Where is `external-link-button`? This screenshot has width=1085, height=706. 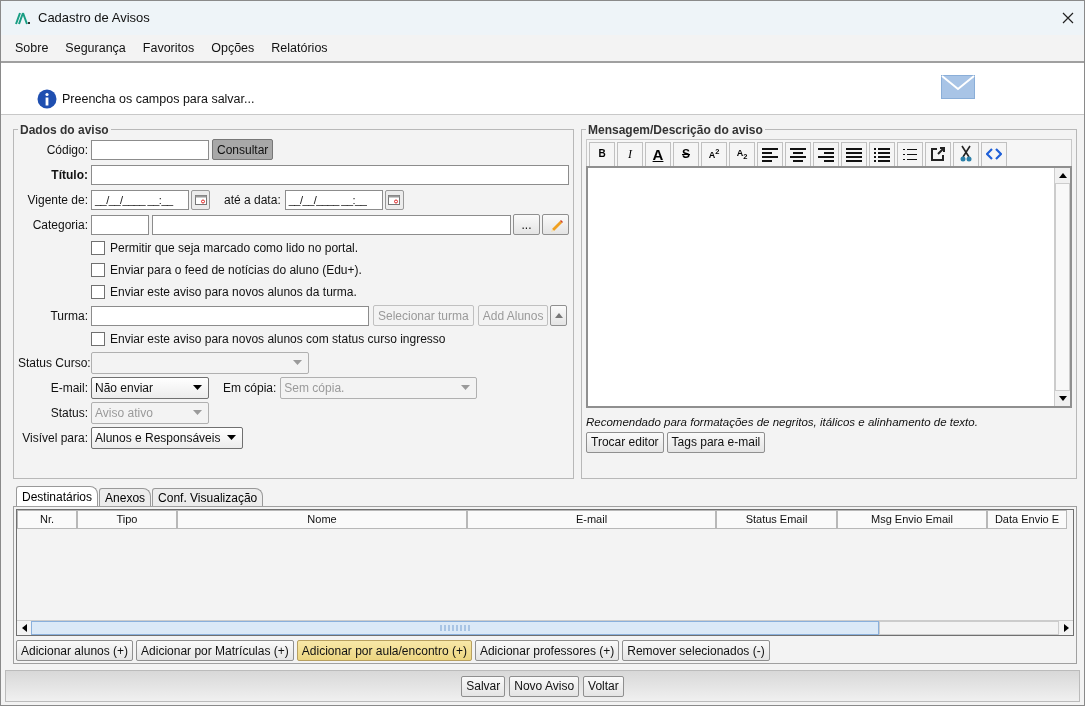 external-link-button is located at coordinates (938, 154).